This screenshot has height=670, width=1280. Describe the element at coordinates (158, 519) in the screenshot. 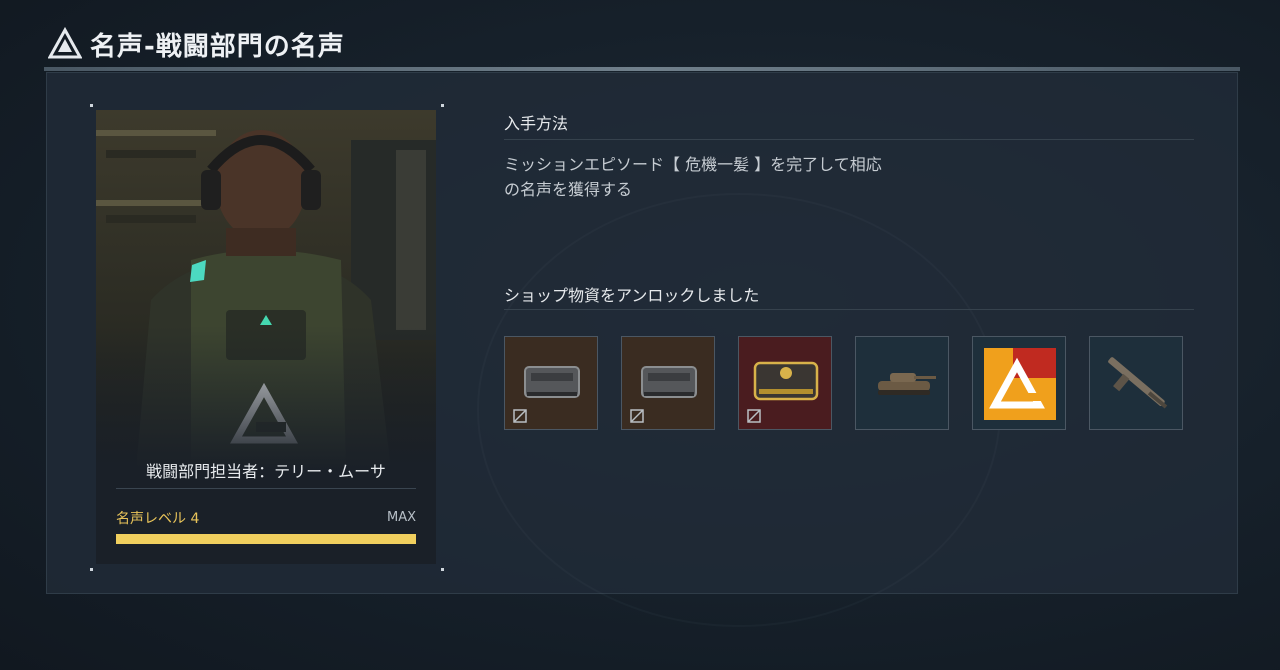

I see `reputation-level-label: 名声レベル 4` at that location.